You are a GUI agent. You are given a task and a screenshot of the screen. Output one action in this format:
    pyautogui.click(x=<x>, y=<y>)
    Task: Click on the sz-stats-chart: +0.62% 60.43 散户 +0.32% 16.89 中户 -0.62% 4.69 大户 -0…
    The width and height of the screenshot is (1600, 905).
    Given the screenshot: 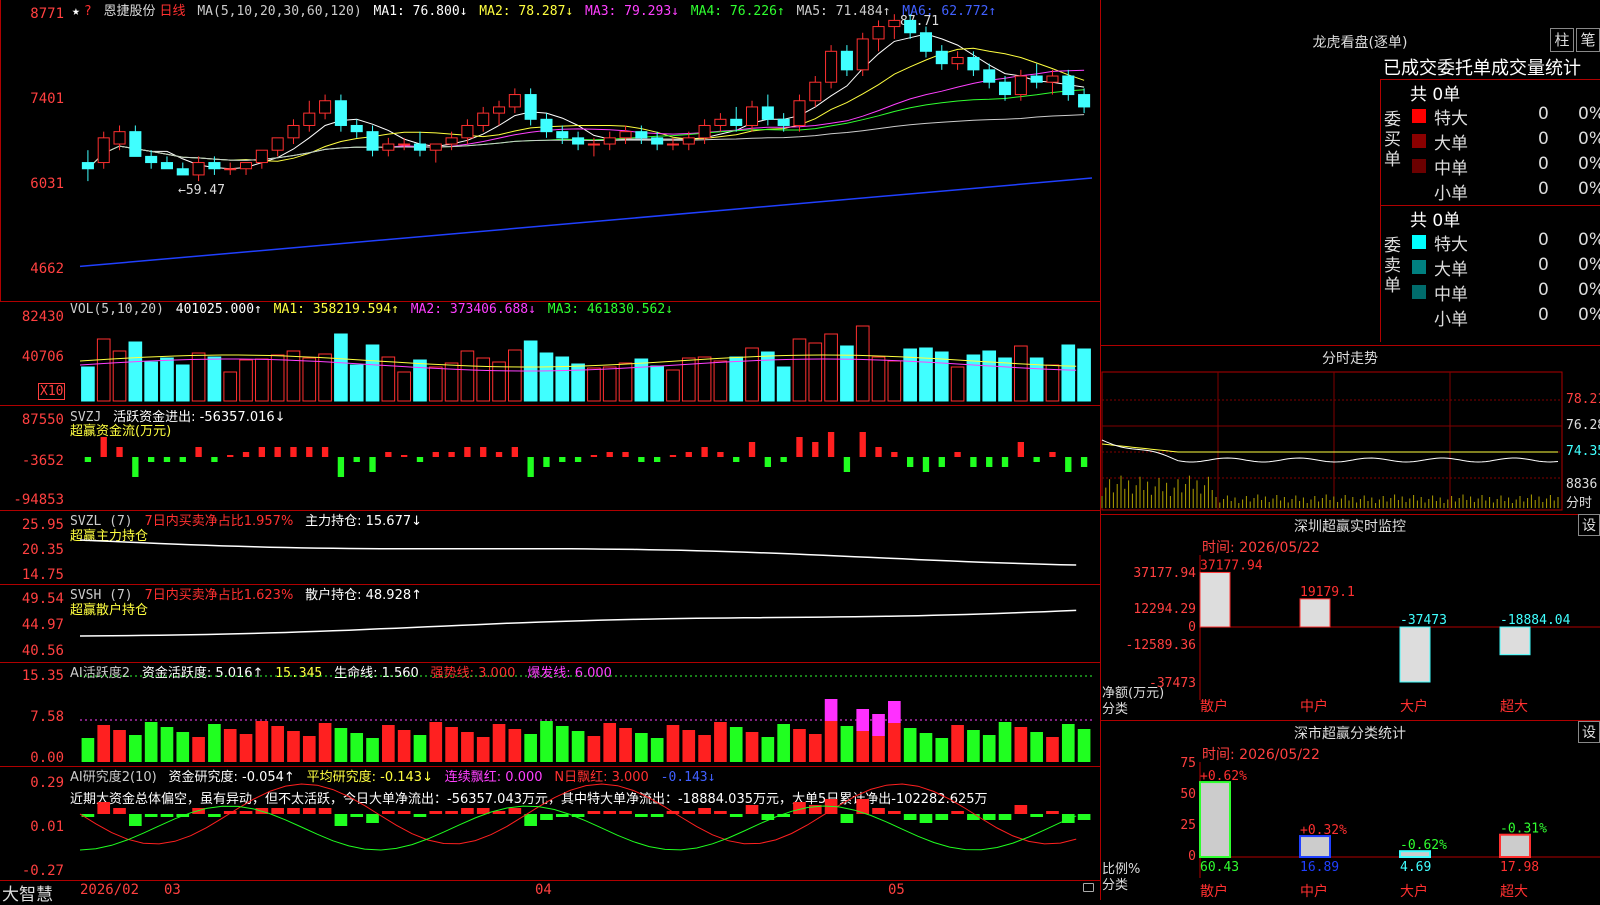 What is the action you would take?
    pyautogui.click(x=1399, y=831)
    